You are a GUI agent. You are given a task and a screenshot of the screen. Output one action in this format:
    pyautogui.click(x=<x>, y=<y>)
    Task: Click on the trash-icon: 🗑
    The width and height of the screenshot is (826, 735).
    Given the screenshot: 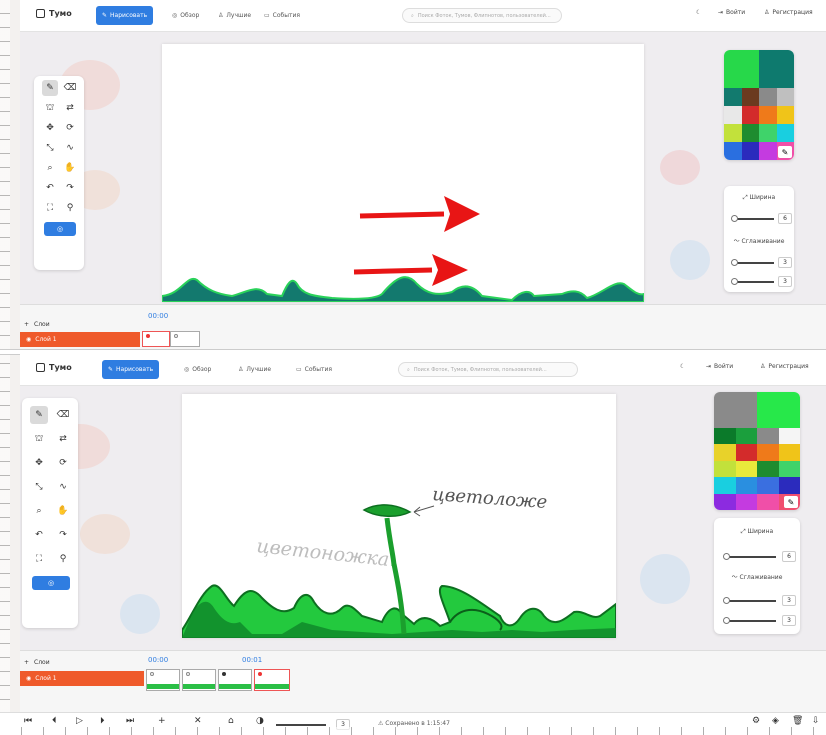 What is the action you would take?
    pyautogui.click(x=797, y=721)
    